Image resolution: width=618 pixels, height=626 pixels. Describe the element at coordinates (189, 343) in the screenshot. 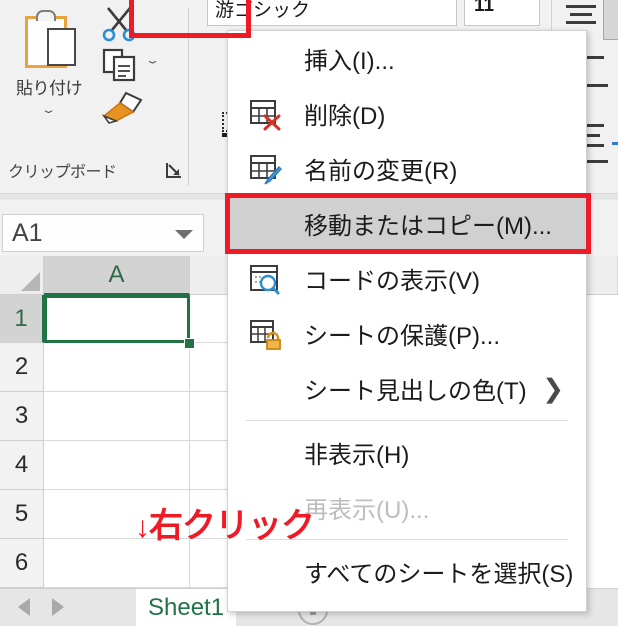

I see `fill-handle` at that location.